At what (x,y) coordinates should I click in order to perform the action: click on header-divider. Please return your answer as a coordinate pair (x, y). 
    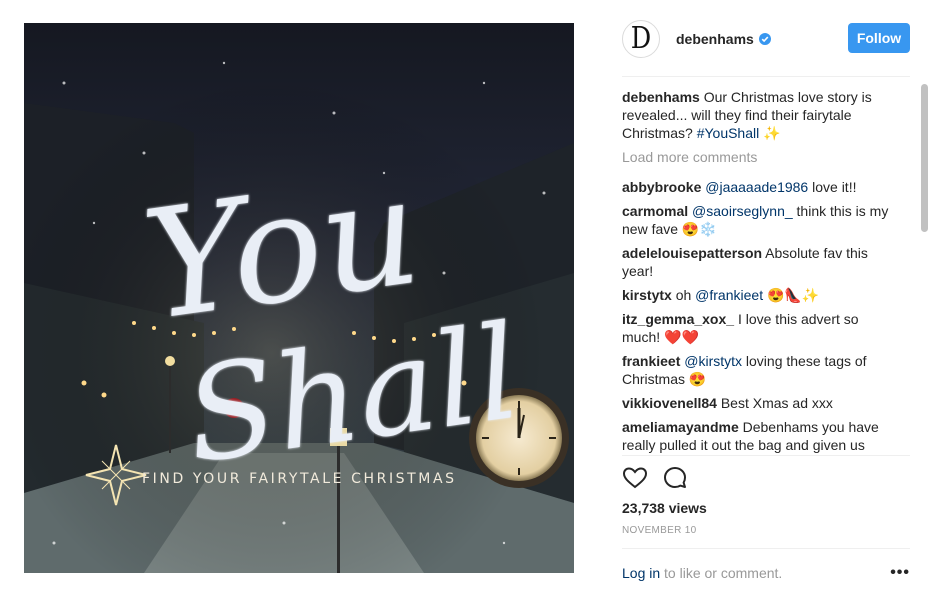
    Looking at the image, I should click on (766, 76).